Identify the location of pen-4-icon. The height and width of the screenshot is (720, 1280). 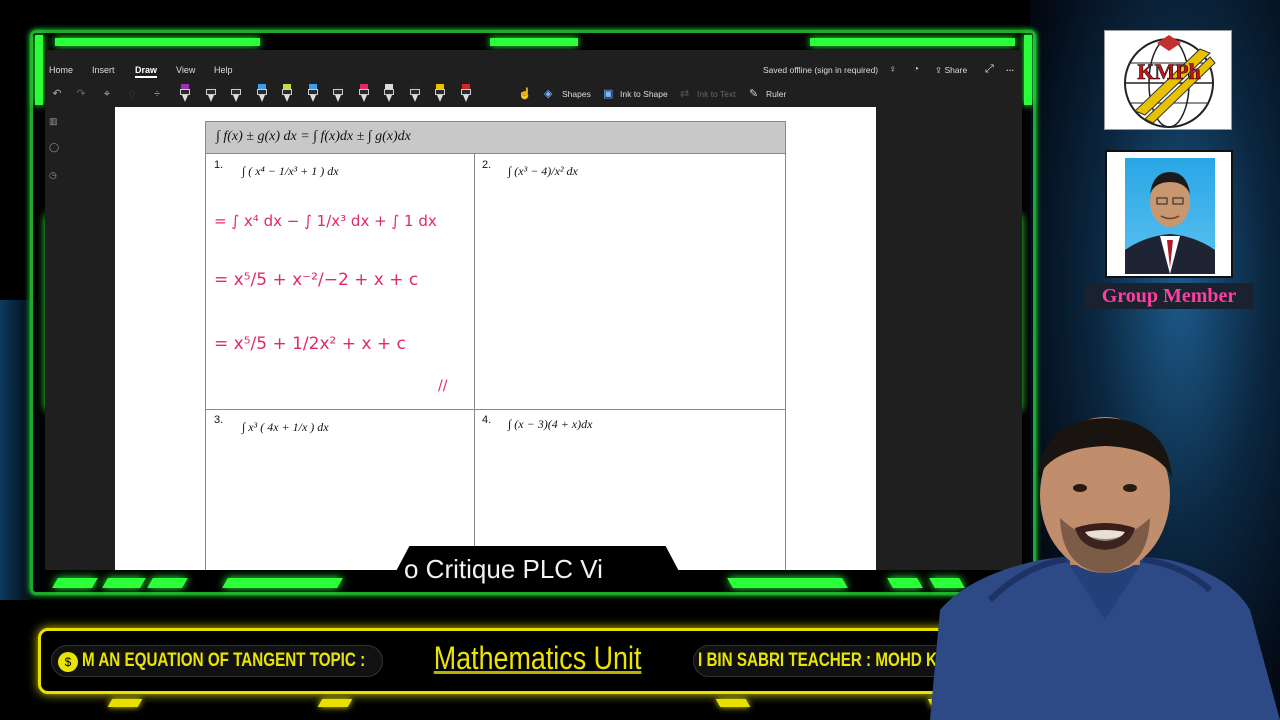
(262, 94).